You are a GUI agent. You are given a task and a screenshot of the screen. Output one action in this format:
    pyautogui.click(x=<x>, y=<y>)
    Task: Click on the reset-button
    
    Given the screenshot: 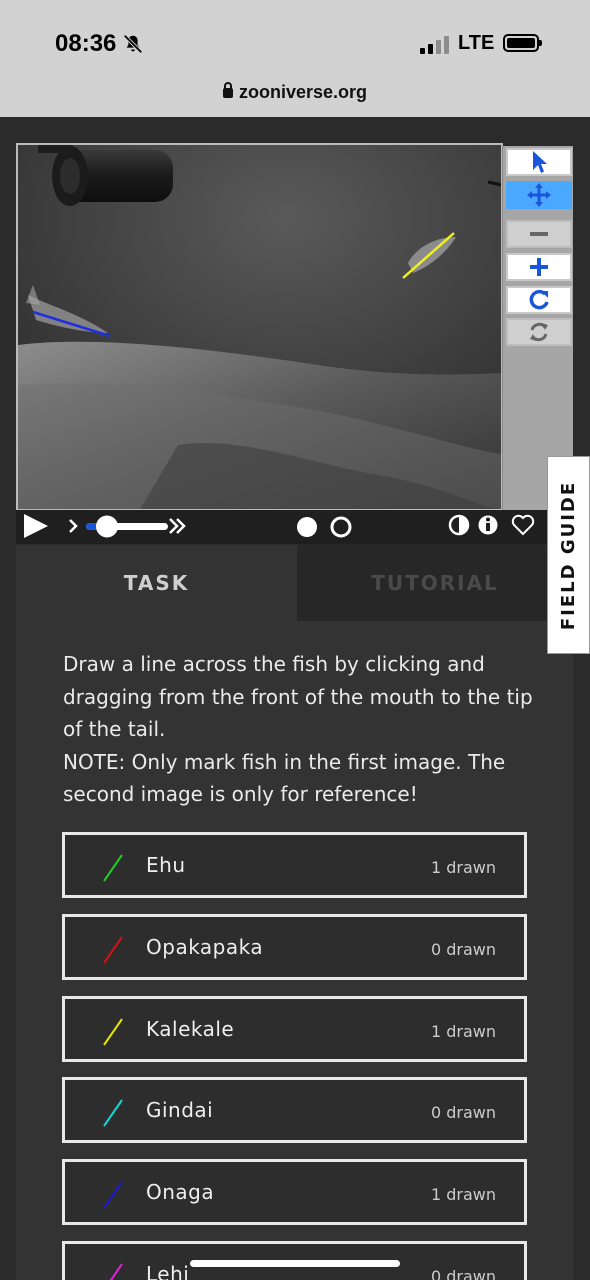 What is the action you would take?
    pyautogui.click(x=539, y=332)
    